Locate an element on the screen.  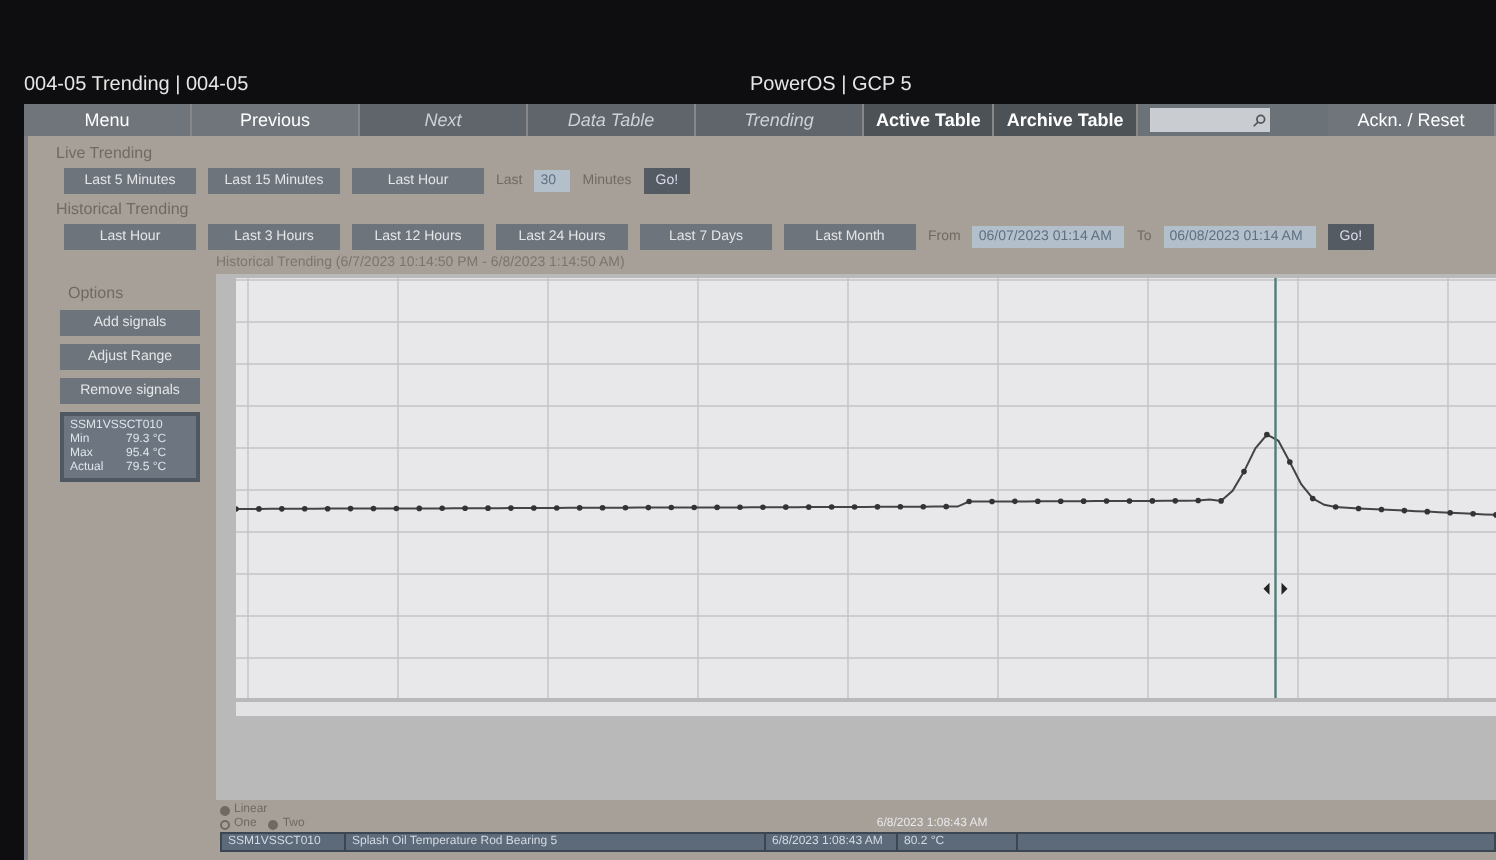
nav-button: Active Table is located at coordinates (929, 120).